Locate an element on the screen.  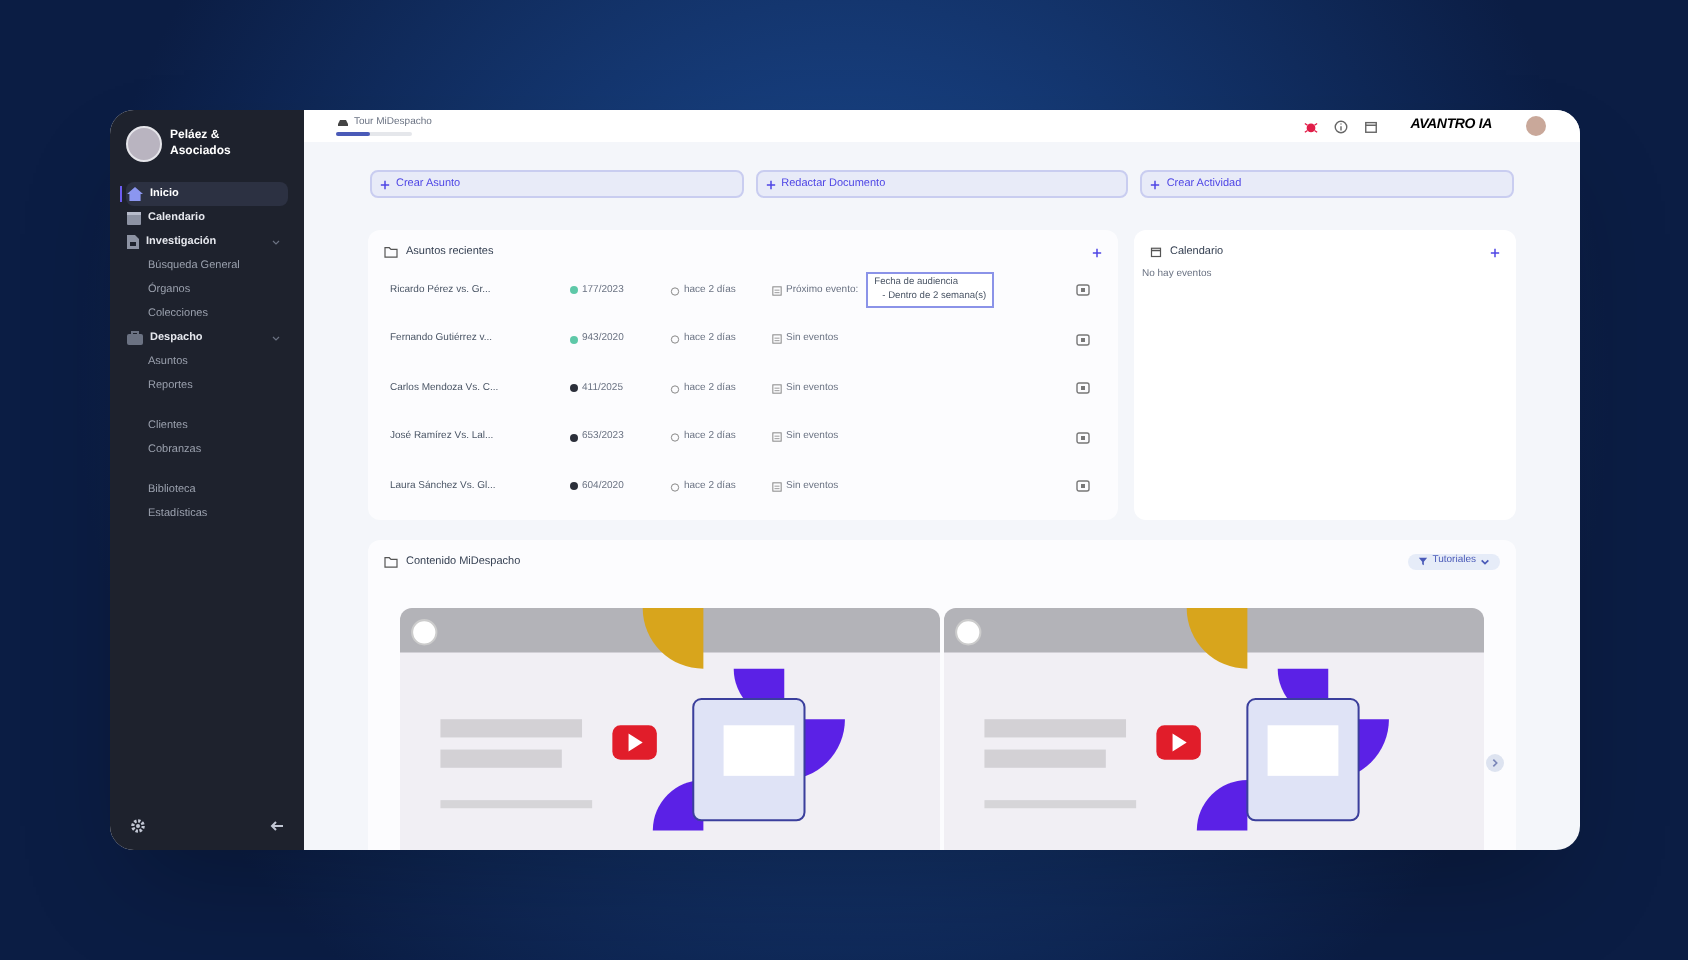
info-icon is located at coordinates (1341, 126).